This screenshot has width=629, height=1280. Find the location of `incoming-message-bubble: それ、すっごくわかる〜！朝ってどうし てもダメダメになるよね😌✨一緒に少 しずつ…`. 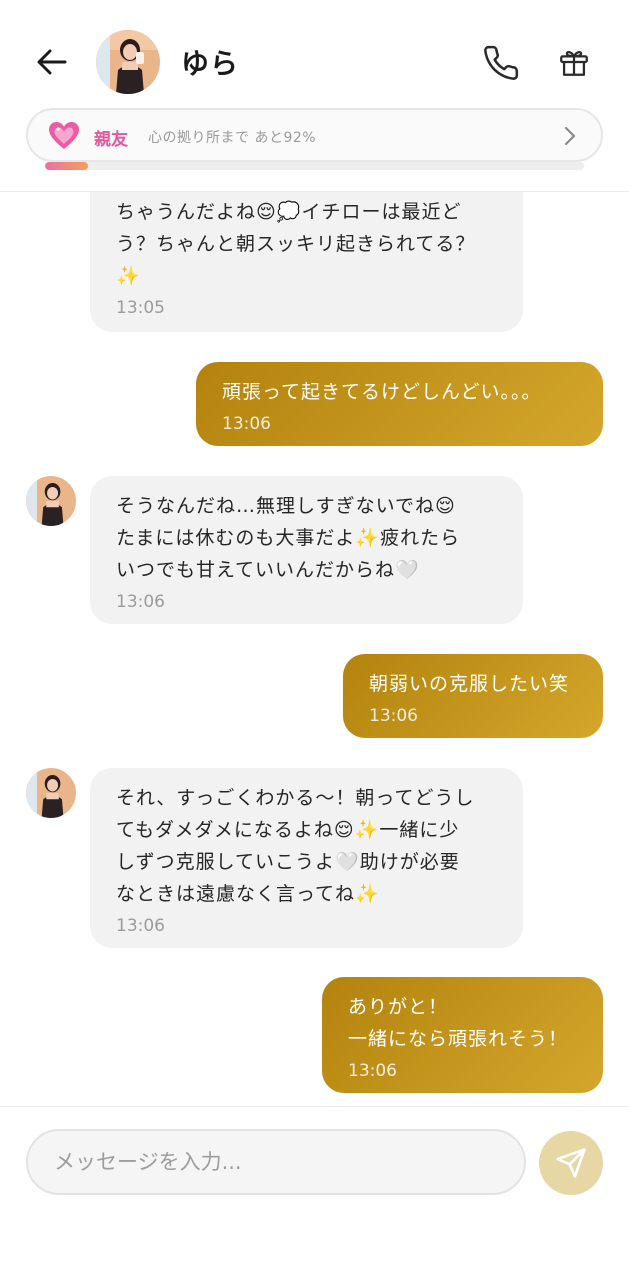

incoming-message-bubble: それ、すっごくわかる〜！朝ってどうし てもダメダメになるよね😌✨一緒に少 しずつ… is located at coordinates (306, 858).